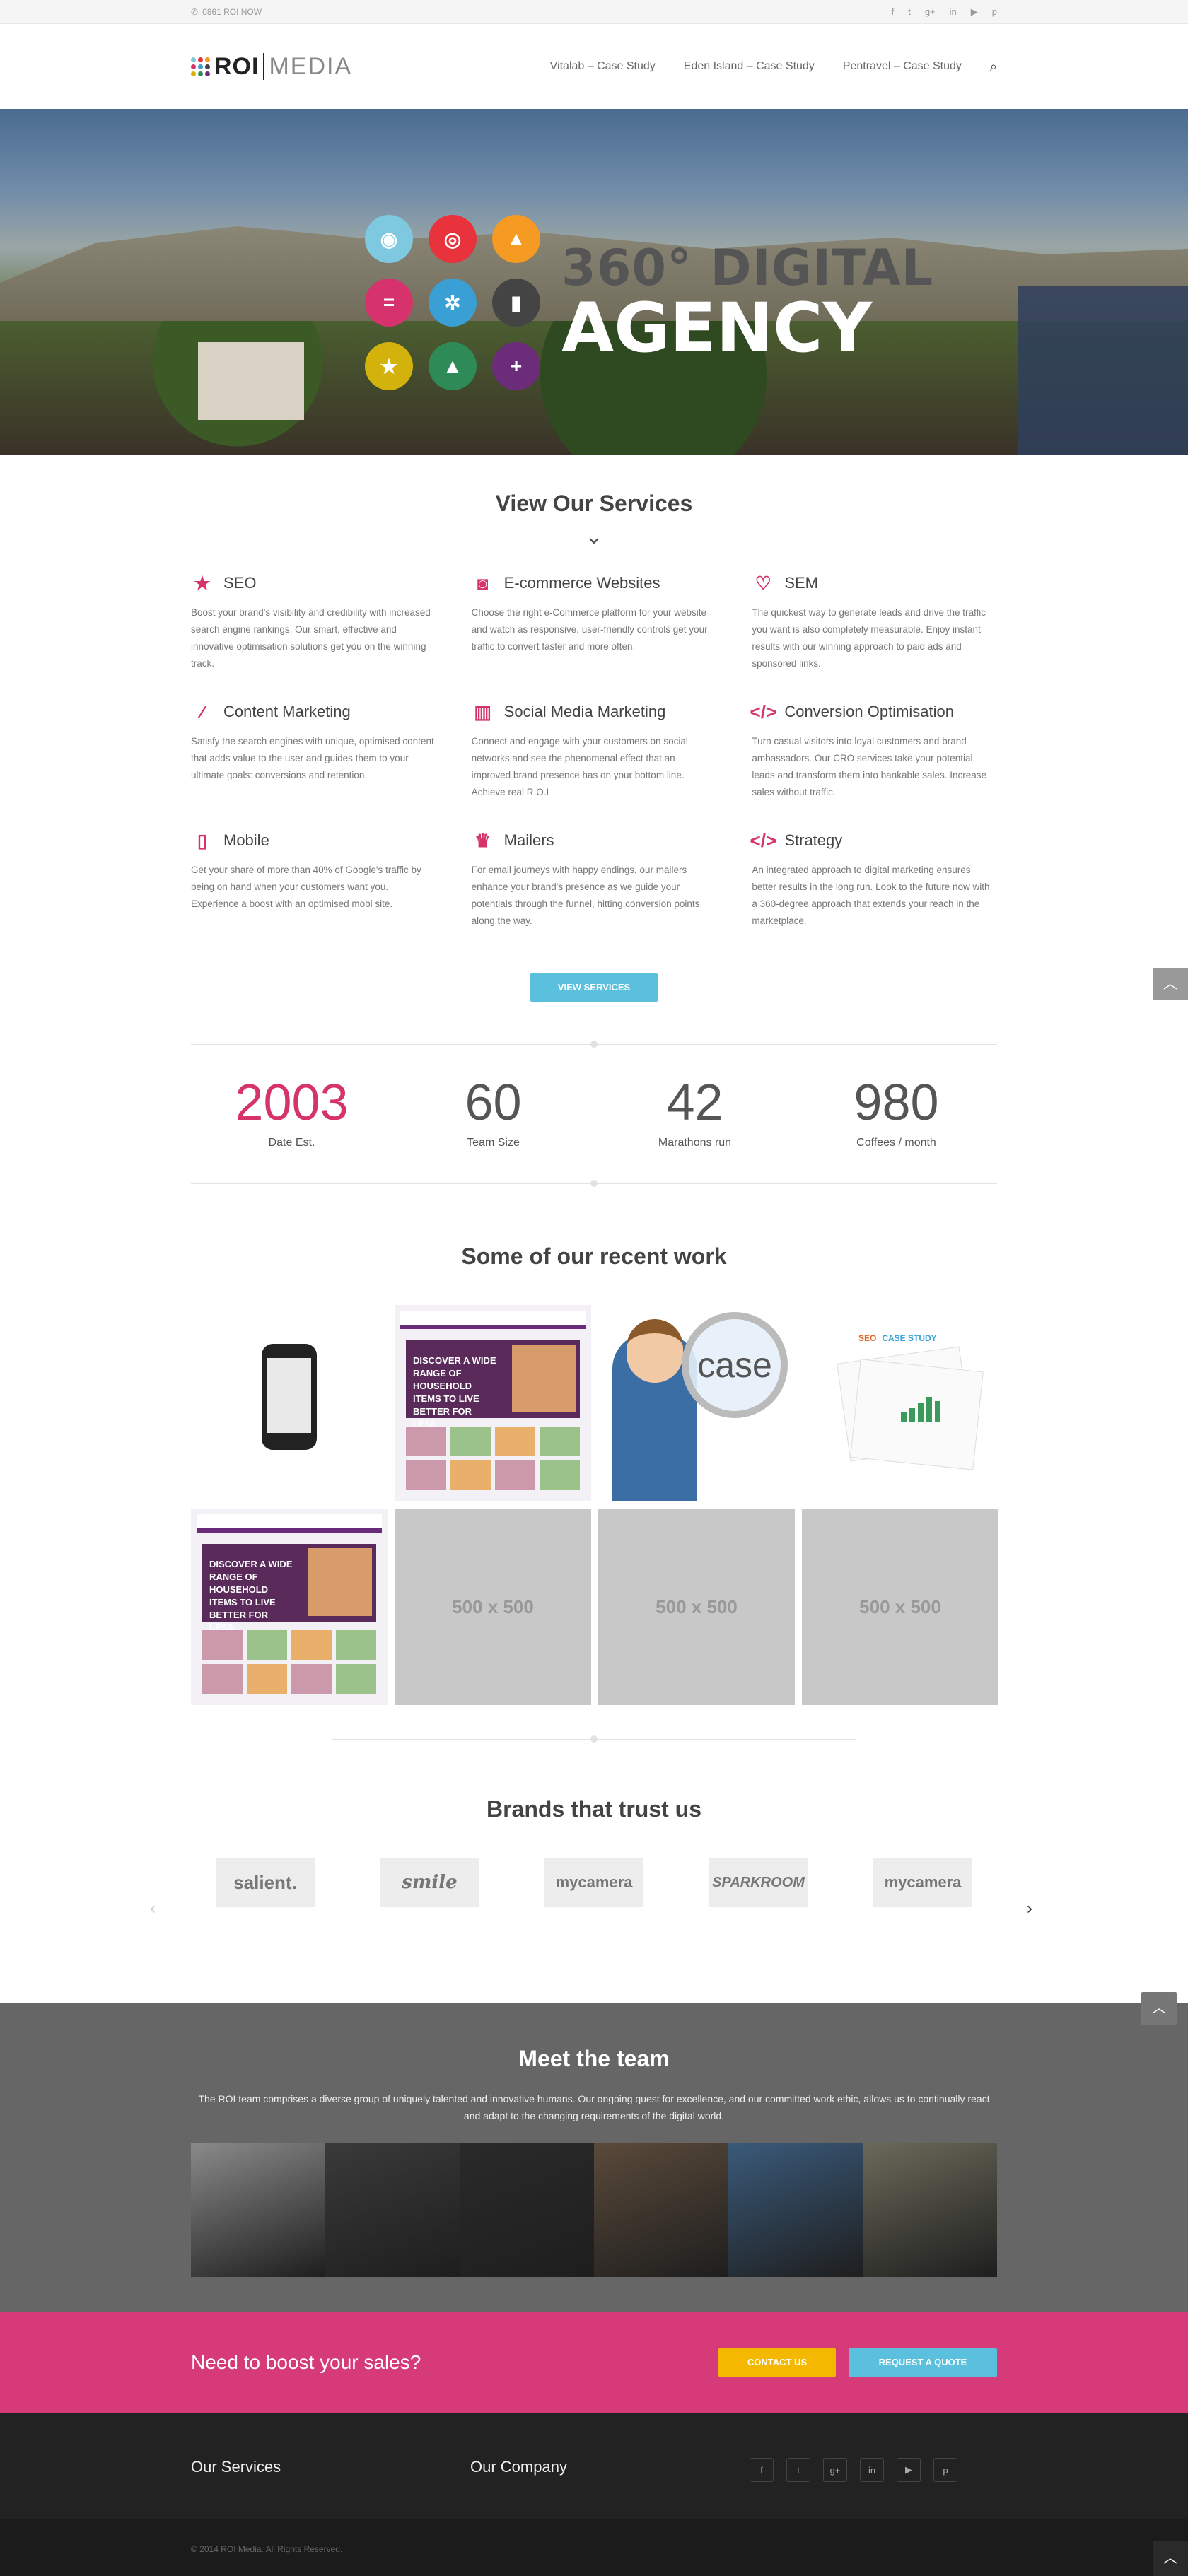  I want to click on camera-icon: ◙, so click(483, 583).